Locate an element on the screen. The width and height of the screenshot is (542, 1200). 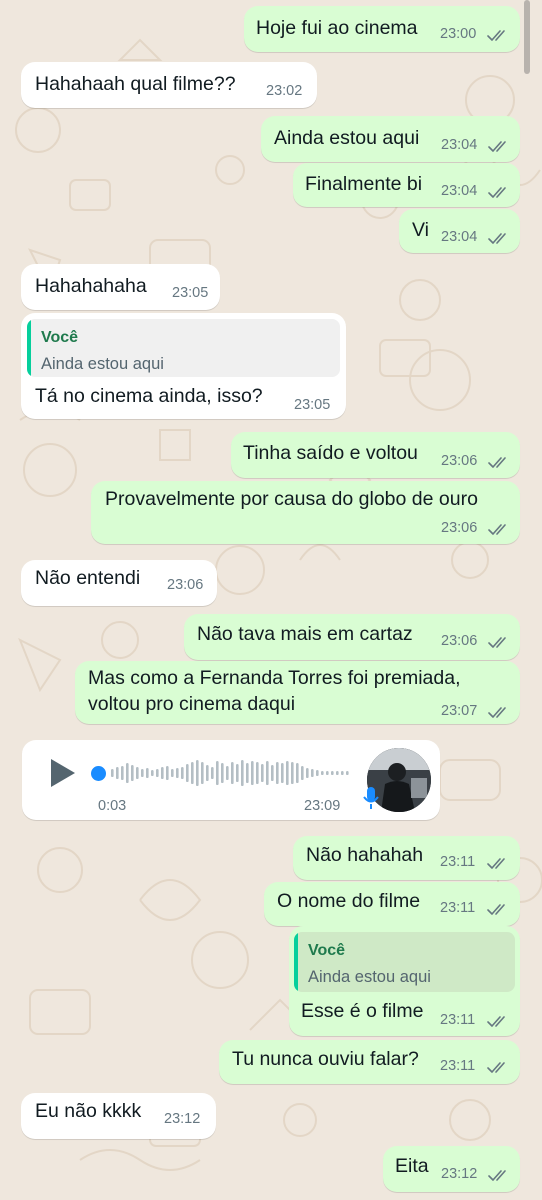
message-text: Tá no cinema ainda, isso? is located at coordinates (149, 396).